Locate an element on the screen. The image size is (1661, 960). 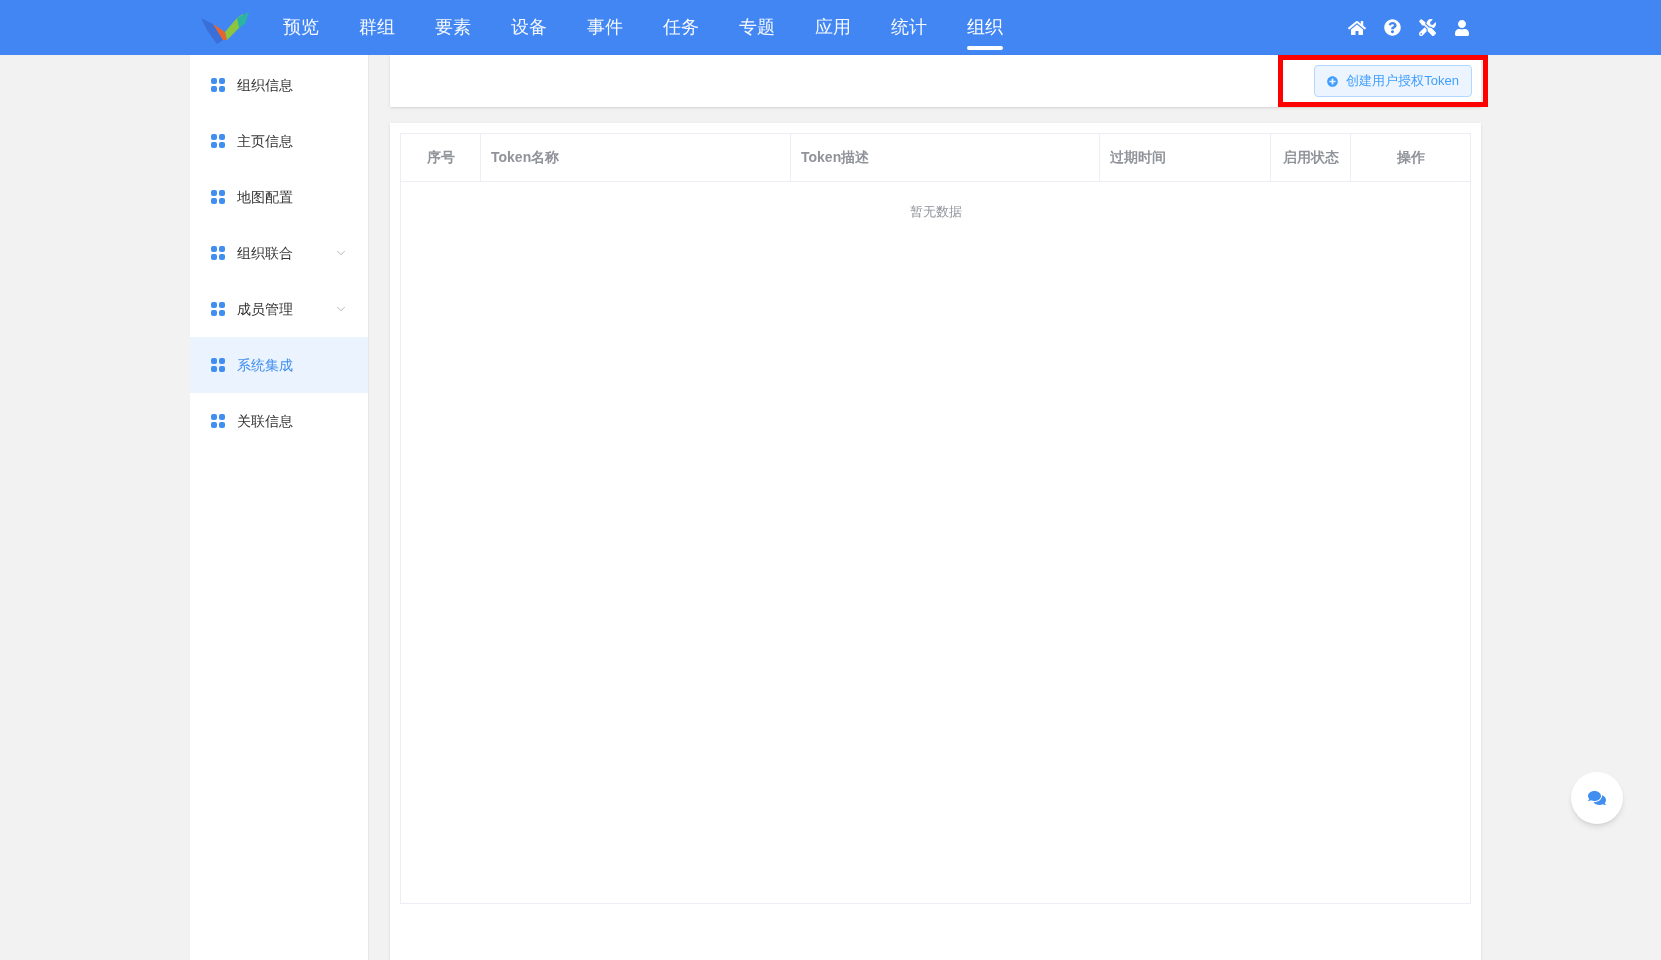
sidebar-item: 组织信息 is located at coordinates (279, 85).